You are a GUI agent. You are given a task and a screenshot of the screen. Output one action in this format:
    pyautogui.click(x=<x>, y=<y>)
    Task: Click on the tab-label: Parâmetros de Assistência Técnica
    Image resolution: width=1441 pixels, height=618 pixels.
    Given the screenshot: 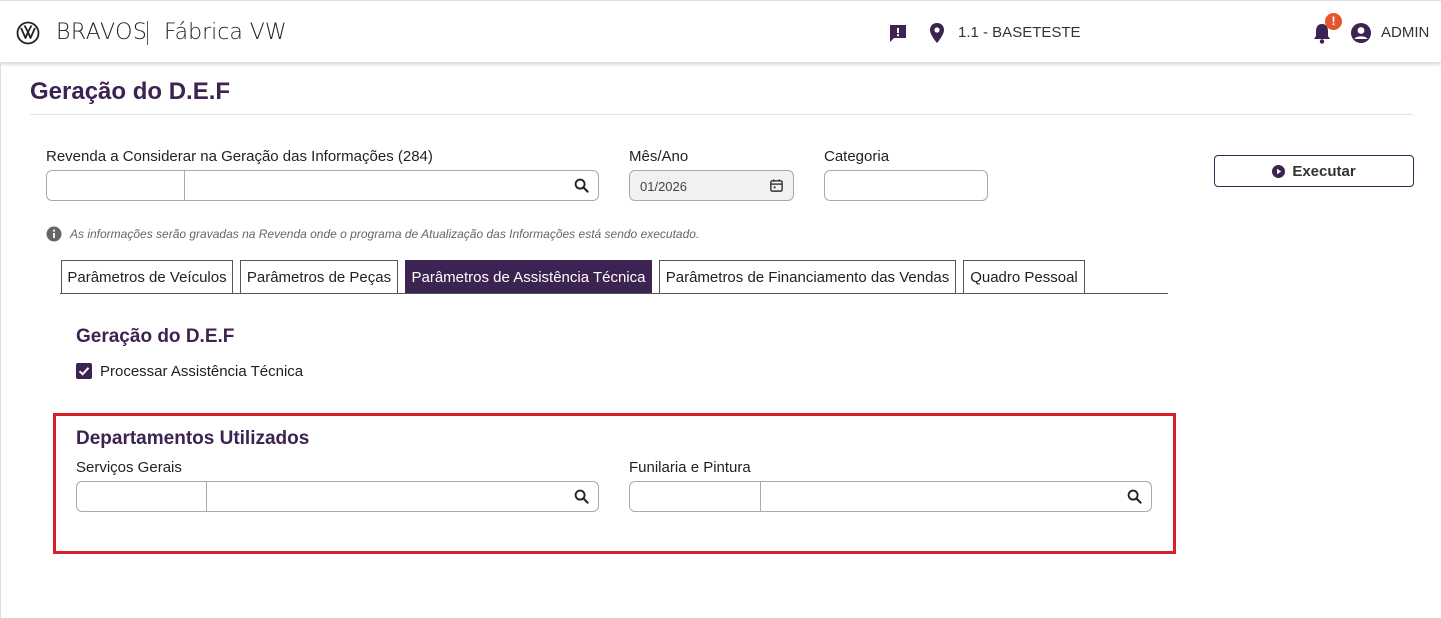 What is the action you would take?
    pyautogui.click(x=528, y=277)
    